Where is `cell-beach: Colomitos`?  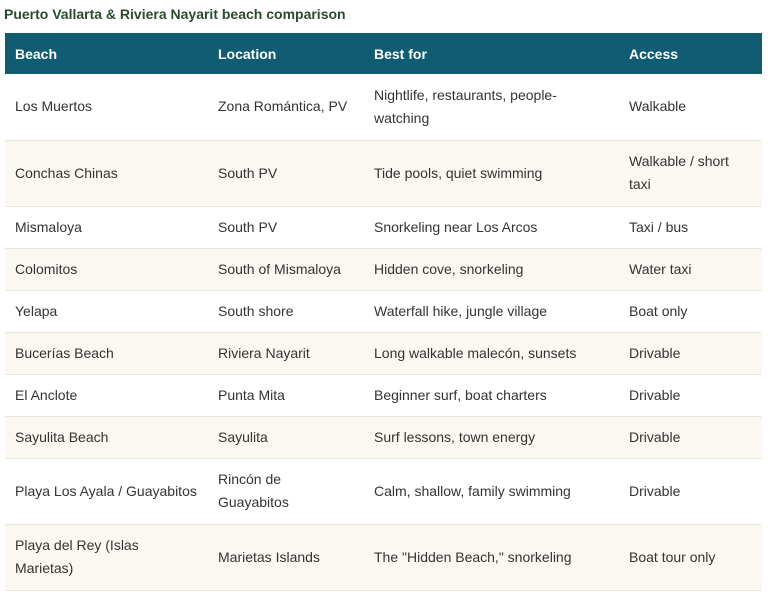
cell-beach: Colomitos is located at coordinates (106, 269).